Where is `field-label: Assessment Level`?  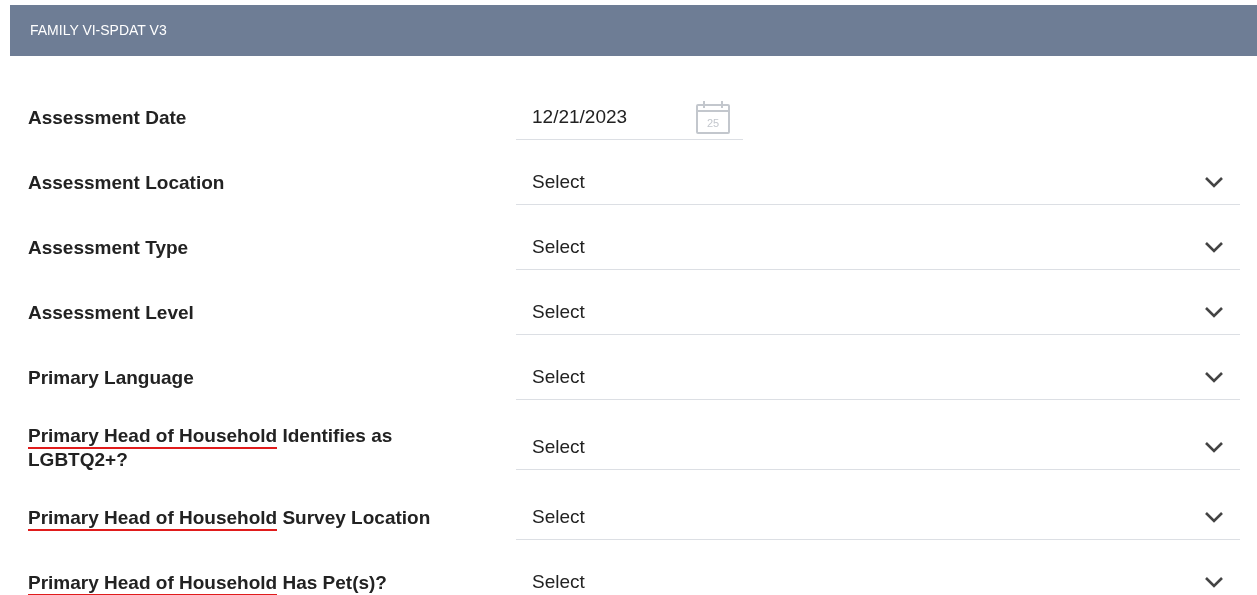
field-label: Assessment Level is located at coordinates (111, 312).